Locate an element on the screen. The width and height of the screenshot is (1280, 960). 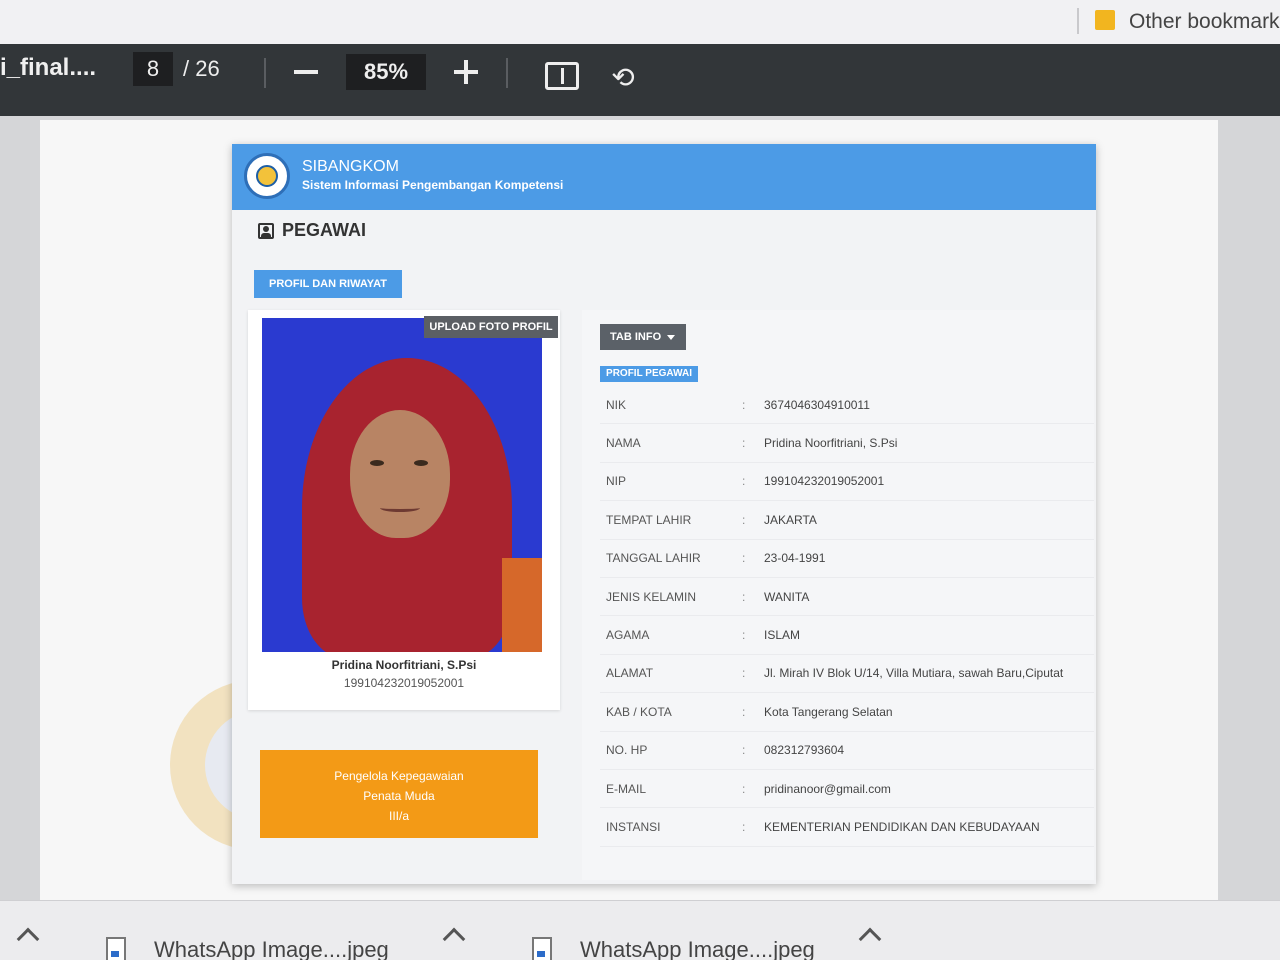
bookmarks-bar: Other bookmarks is located at coordinates (640, 22).